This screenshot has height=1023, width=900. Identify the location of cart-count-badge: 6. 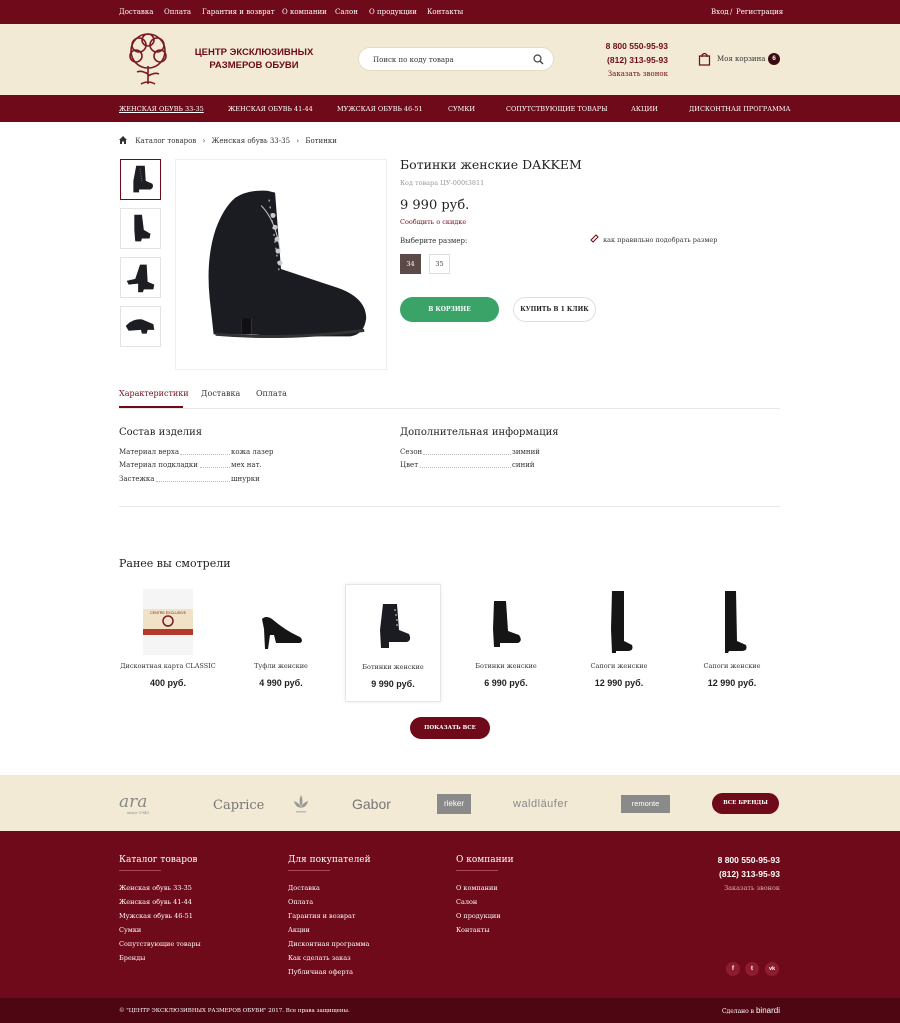
(774, 59).